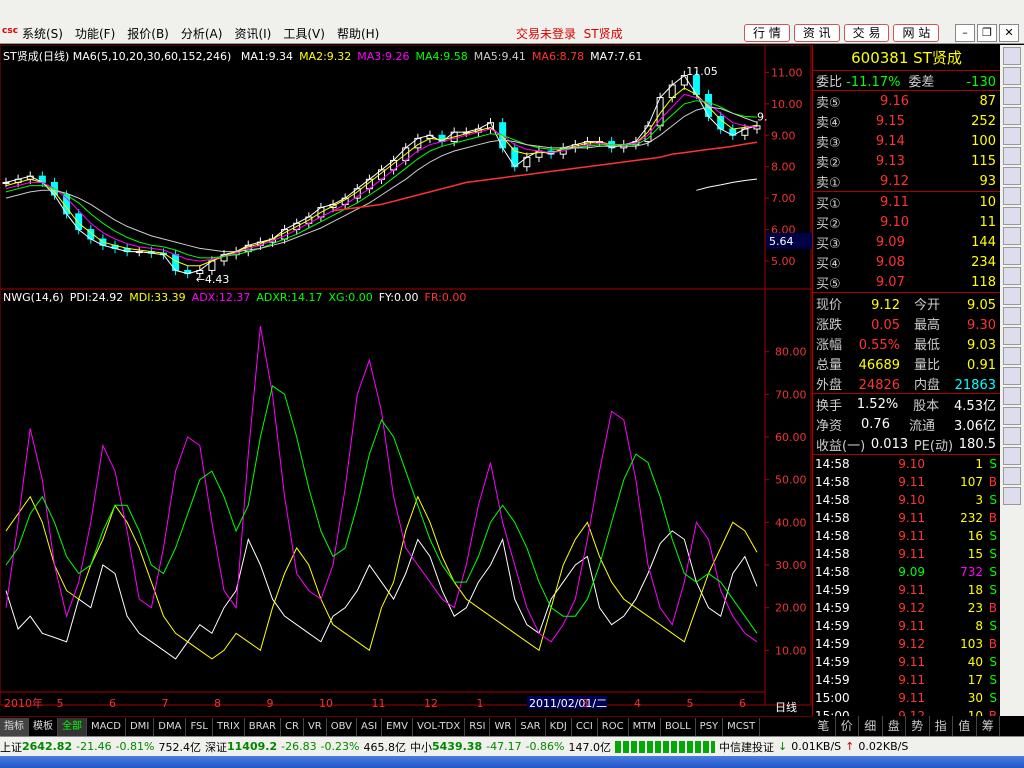 The width and height of the screenshot is (1024, 768). Describe the element at coordinates (906, 343) in the screenshot. I see `stat-row-2: 涨幅 0.55% 最低 9.03` at that location.